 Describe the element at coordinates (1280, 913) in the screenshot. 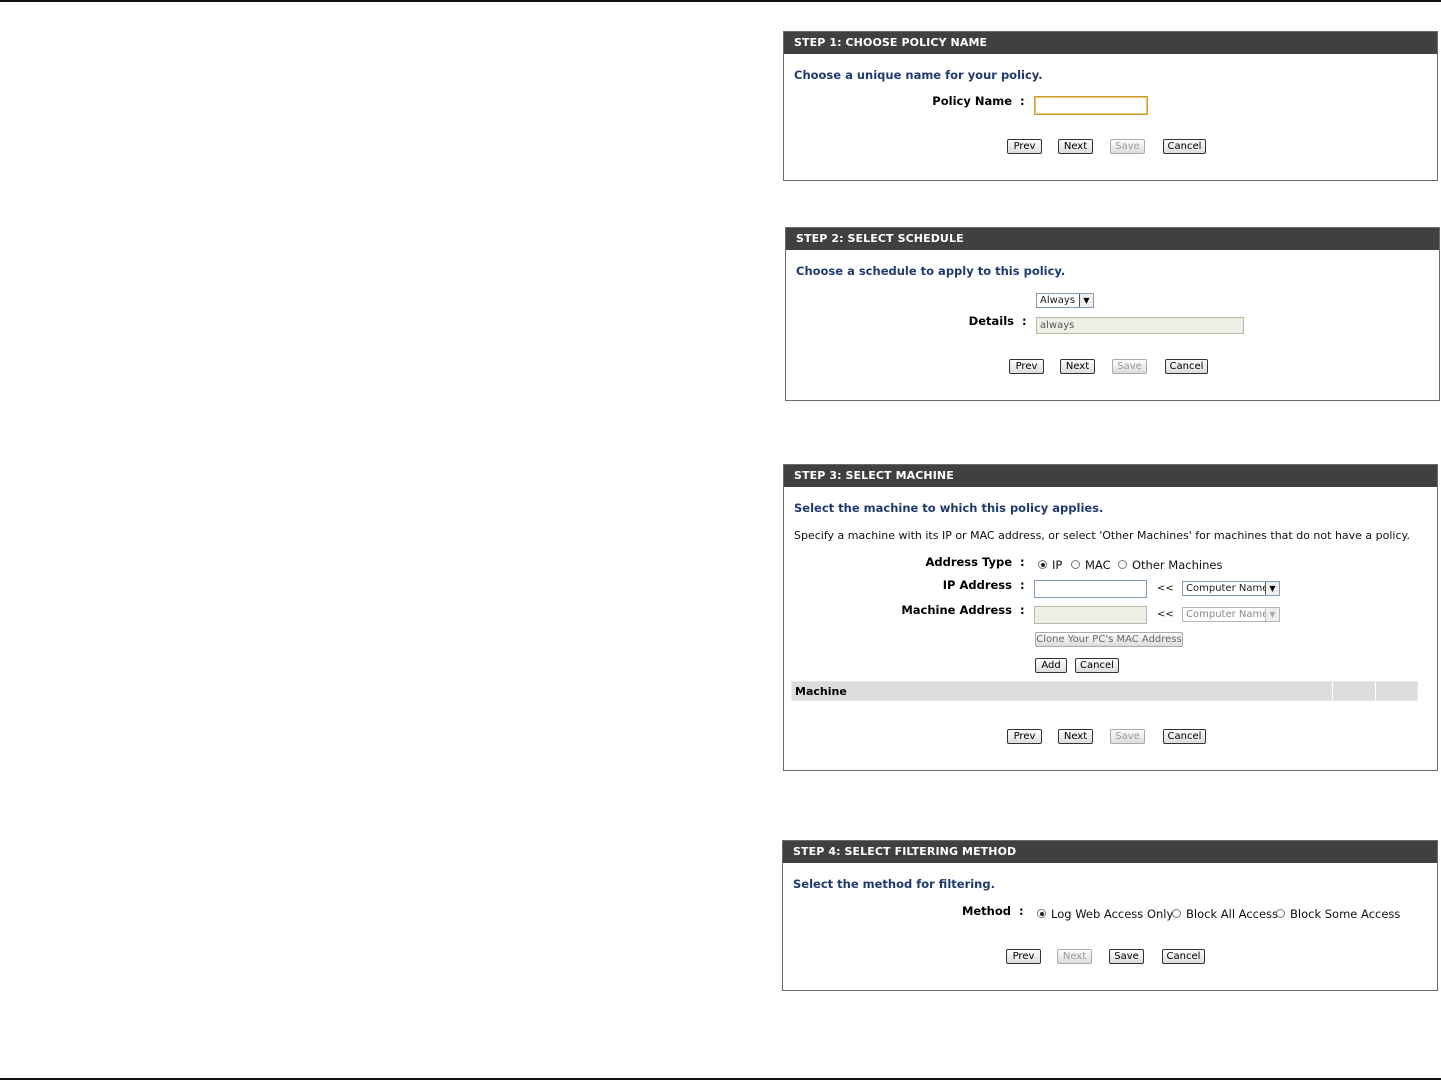

I see `method-block-some-radio` at that location.